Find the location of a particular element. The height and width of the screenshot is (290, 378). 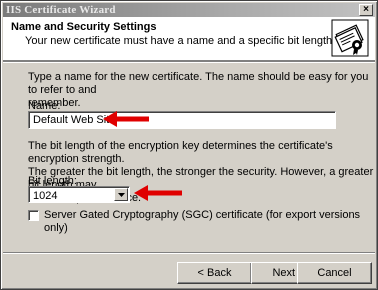

back-button: < Back is located at coordinates (214, 273).